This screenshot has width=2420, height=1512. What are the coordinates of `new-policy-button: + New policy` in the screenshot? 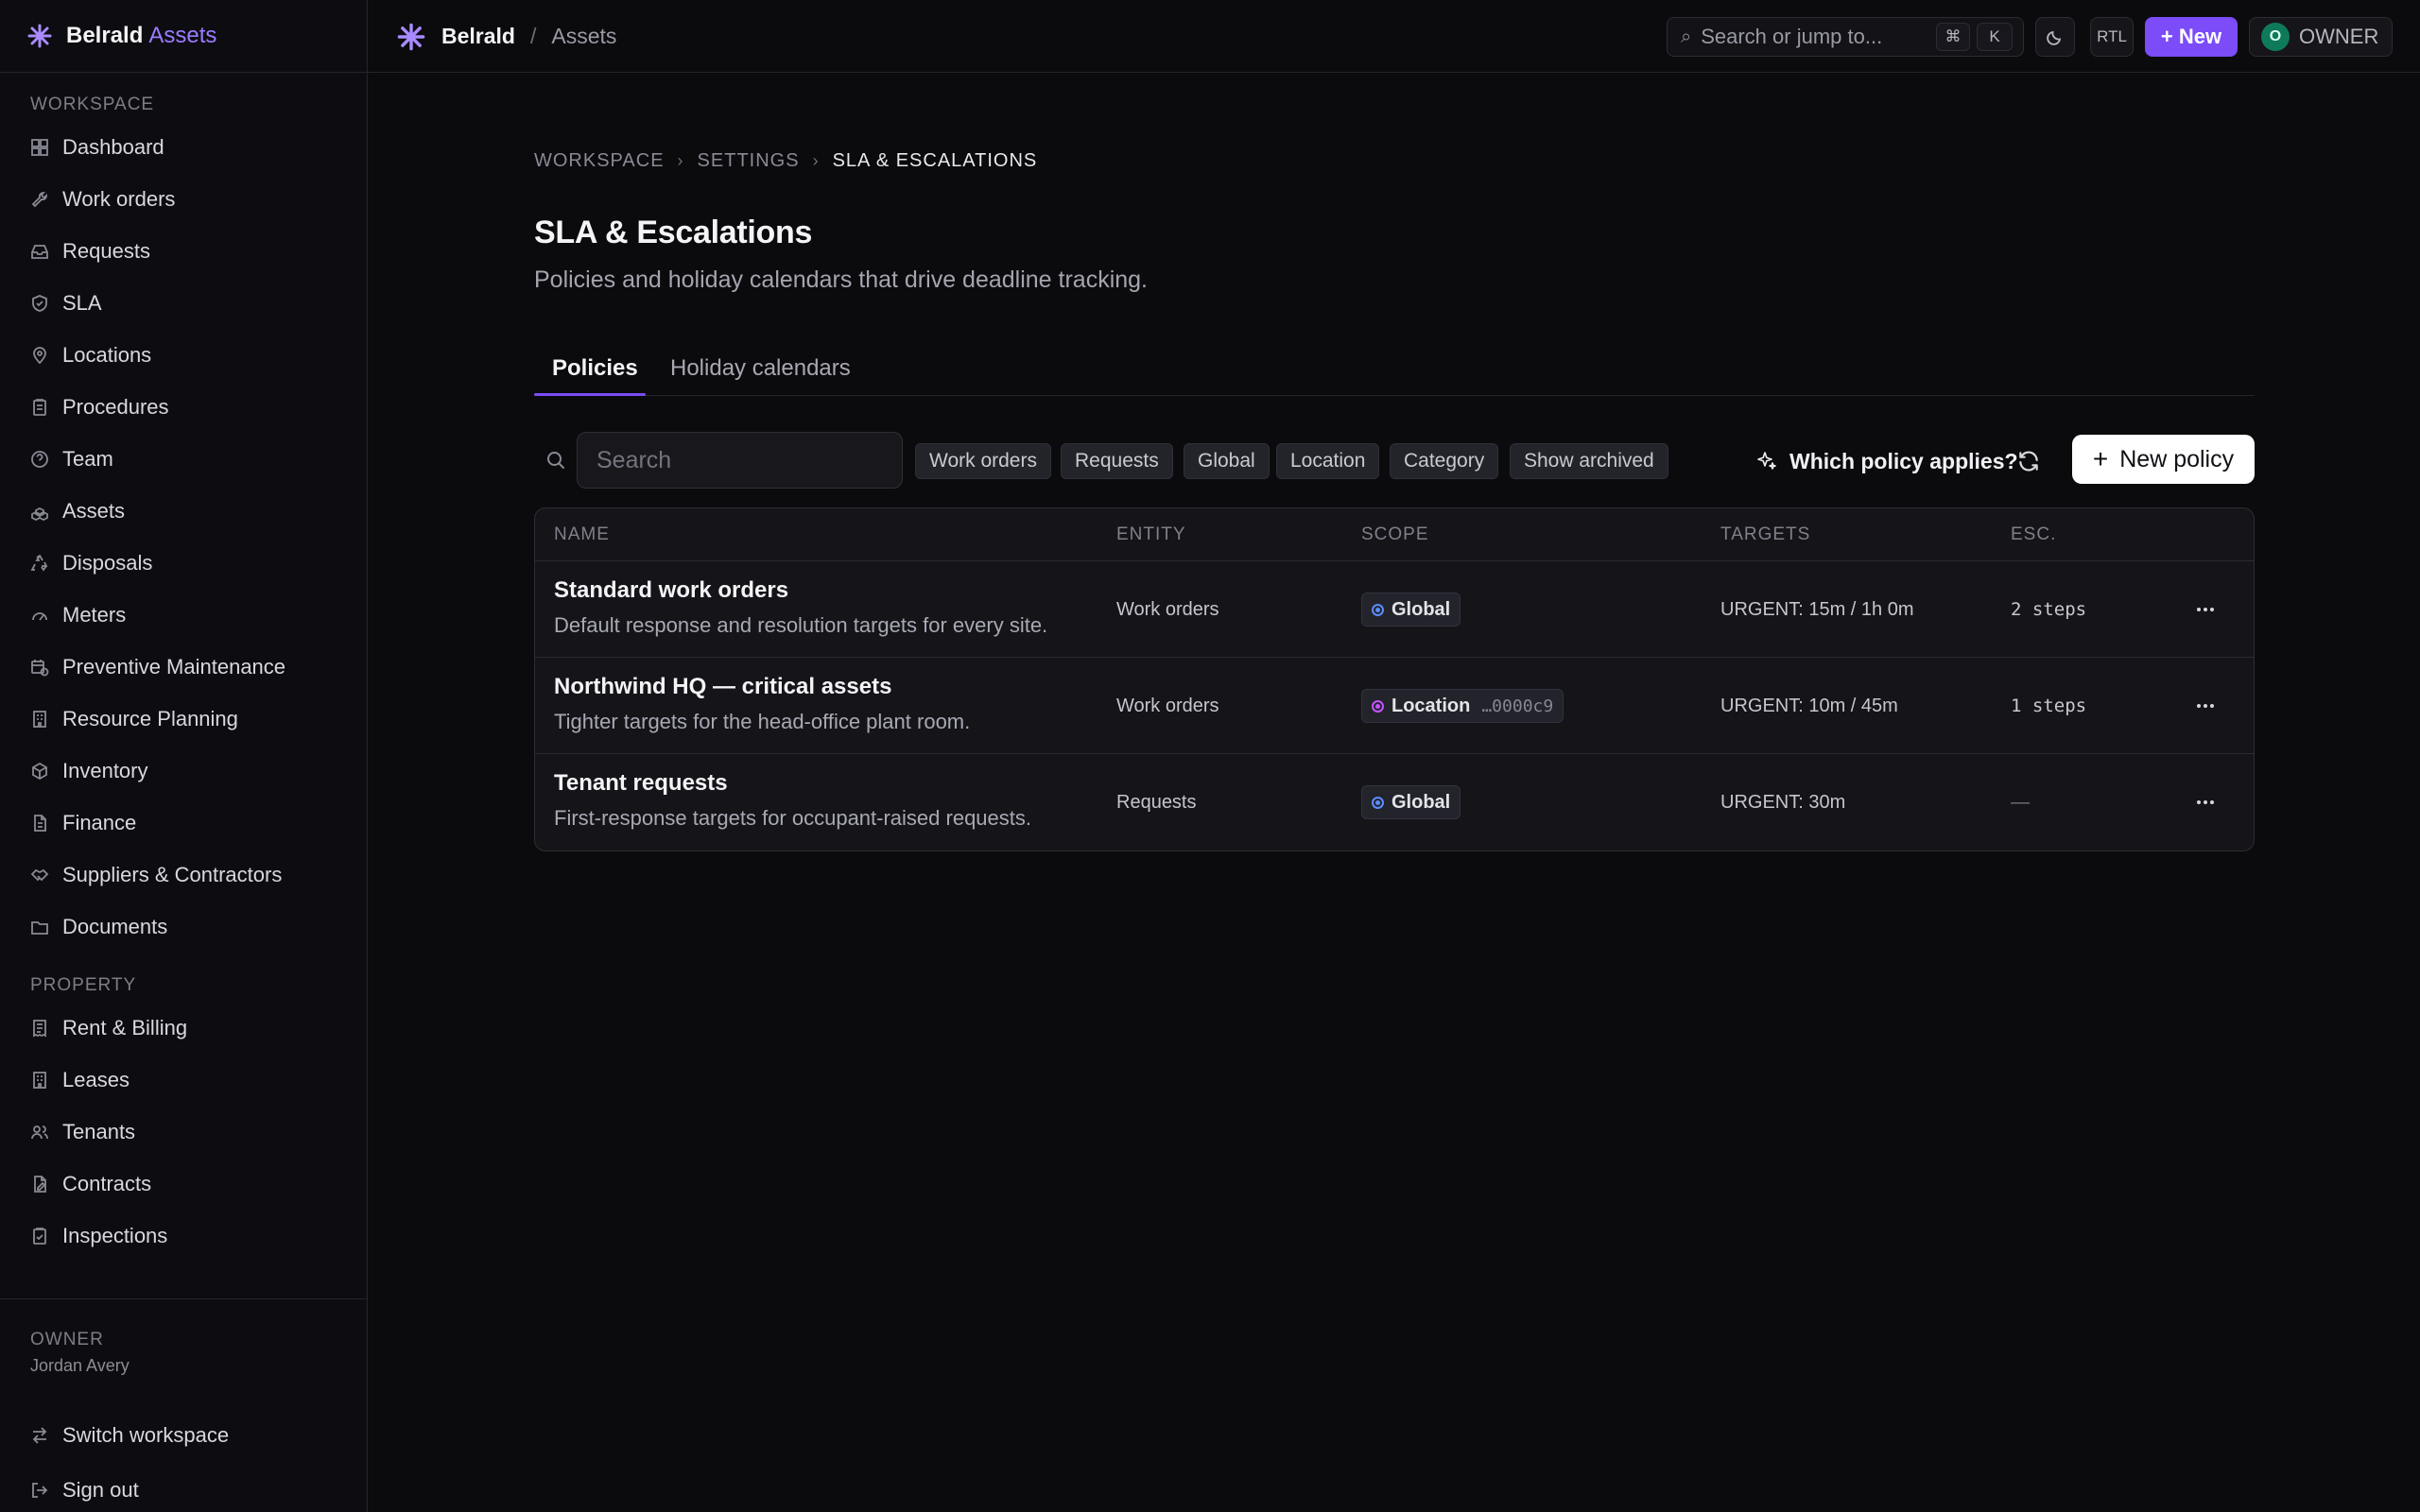 It's located at (2163, 459).